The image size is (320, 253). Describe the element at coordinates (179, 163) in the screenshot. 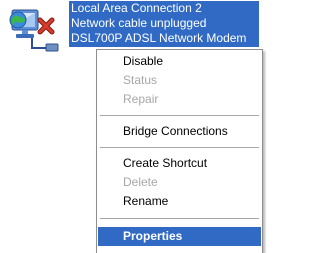

I see `menu-item-create-shortcut: Create Shortcut` at that location.